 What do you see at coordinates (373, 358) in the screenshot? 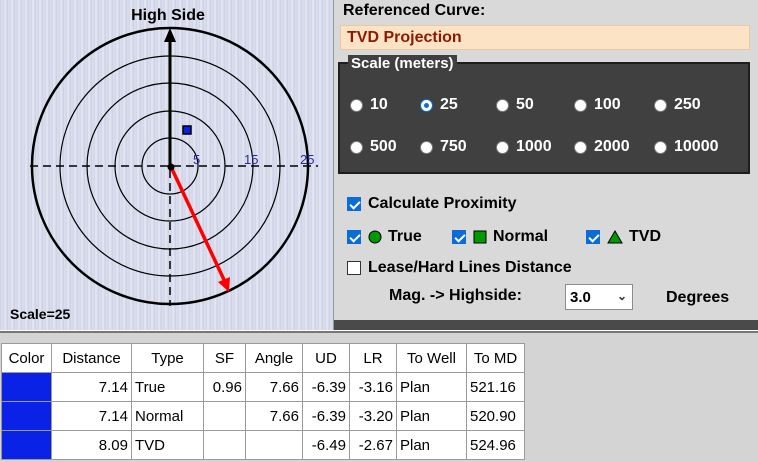
I see `col-lr: LR` at bounding box center [373, 358].